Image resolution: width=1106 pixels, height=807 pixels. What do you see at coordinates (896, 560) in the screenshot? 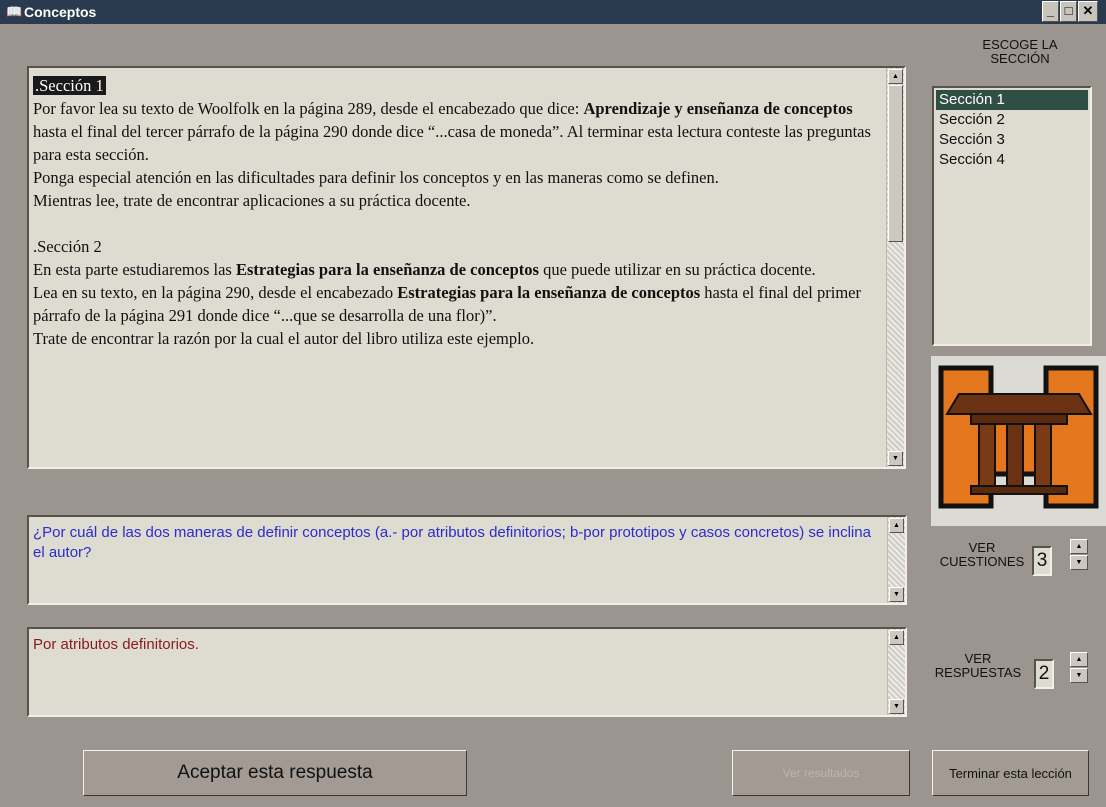
I see `question-scrollbar: ▲ ▼` at bounding box center [896, 560].